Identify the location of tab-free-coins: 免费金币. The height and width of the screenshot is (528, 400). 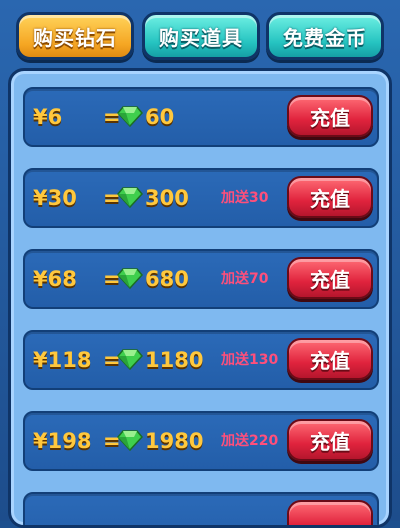
(325, 36).